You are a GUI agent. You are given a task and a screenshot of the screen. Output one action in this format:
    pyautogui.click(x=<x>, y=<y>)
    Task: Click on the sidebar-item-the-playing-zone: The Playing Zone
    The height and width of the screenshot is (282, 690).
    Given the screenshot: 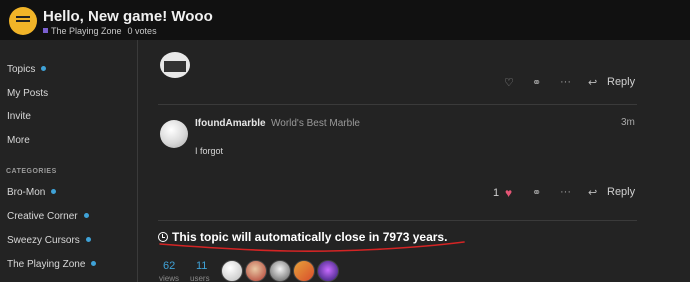 What is the action you would take?
    pyautogui.click(x=52, y=264)
    